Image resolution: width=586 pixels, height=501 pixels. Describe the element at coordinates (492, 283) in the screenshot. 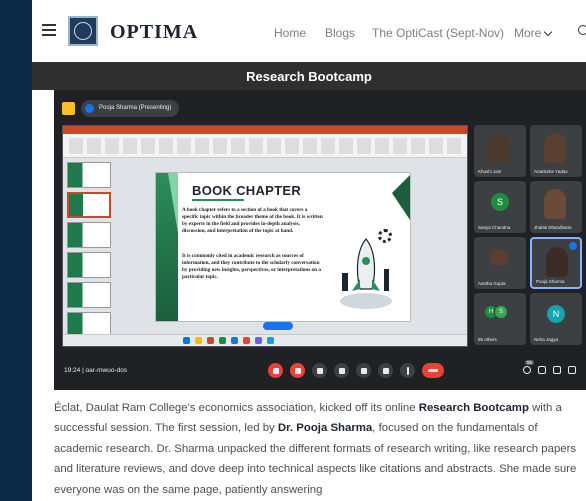

I see `participant-name: Aastha Gupta` at that location.